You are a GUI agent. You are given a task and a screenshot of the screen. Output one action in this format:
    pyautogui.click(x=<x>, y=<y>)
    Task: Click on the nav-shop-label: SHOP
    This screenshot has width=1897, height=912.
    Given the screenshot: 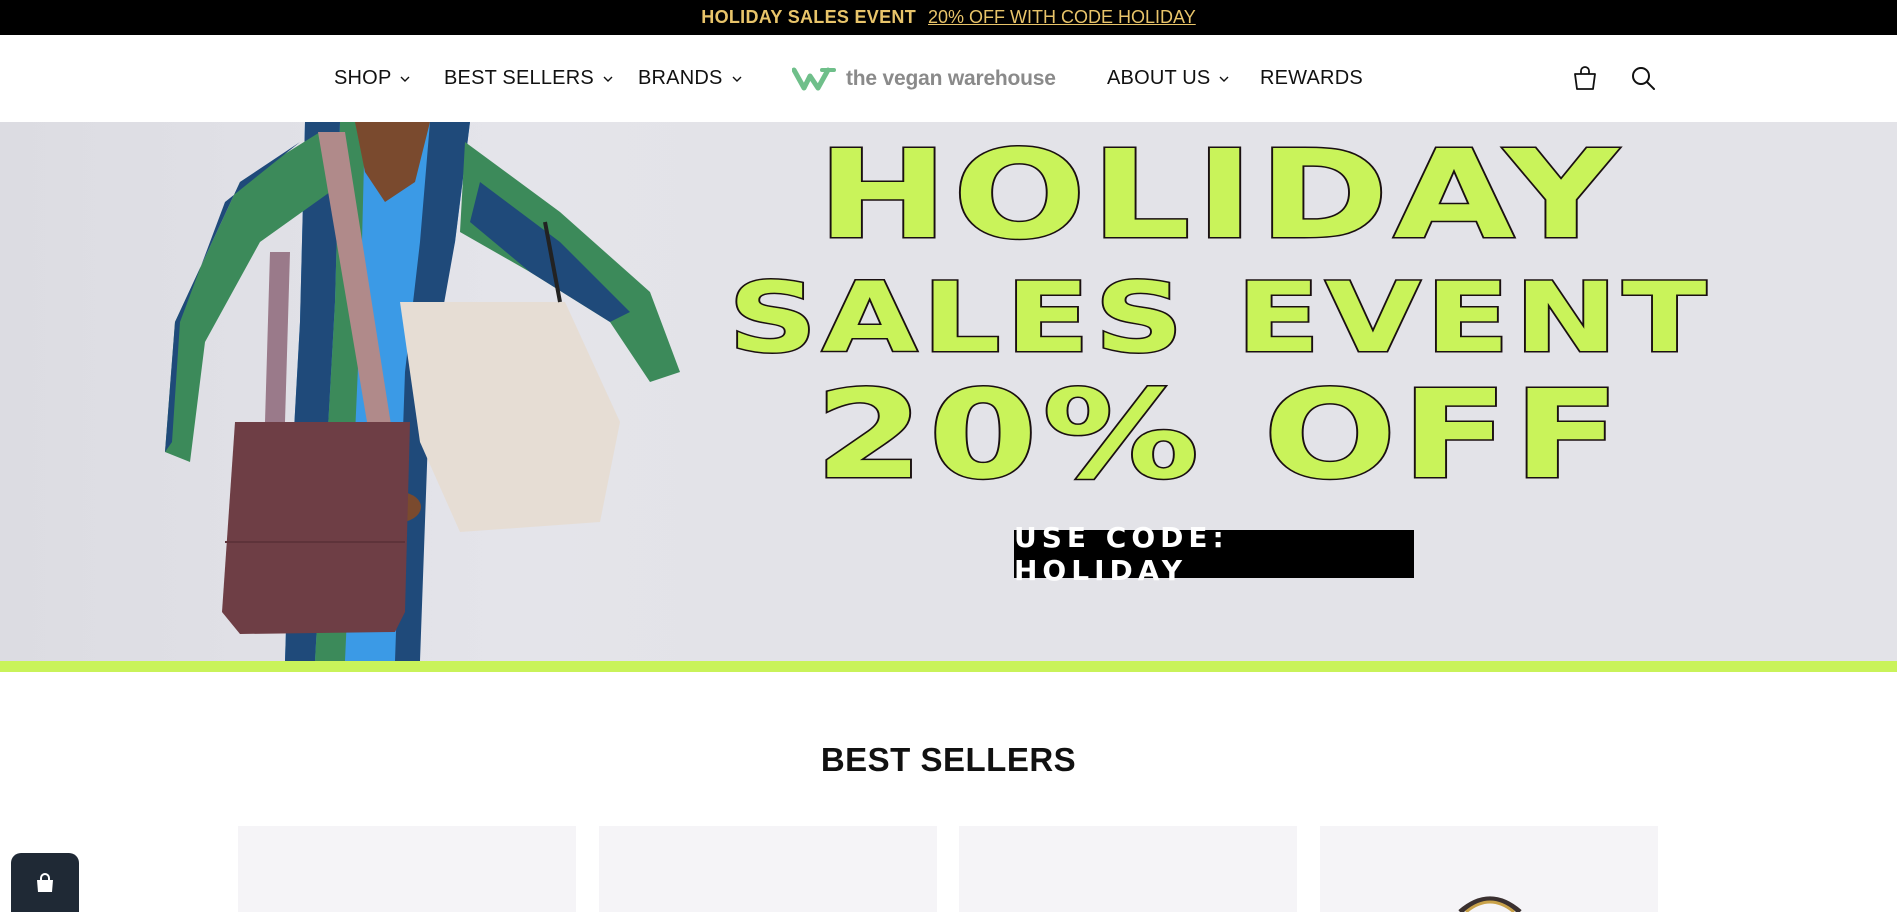 What is the action you would take?
    pyautogui.click(x=363, y=78)
    